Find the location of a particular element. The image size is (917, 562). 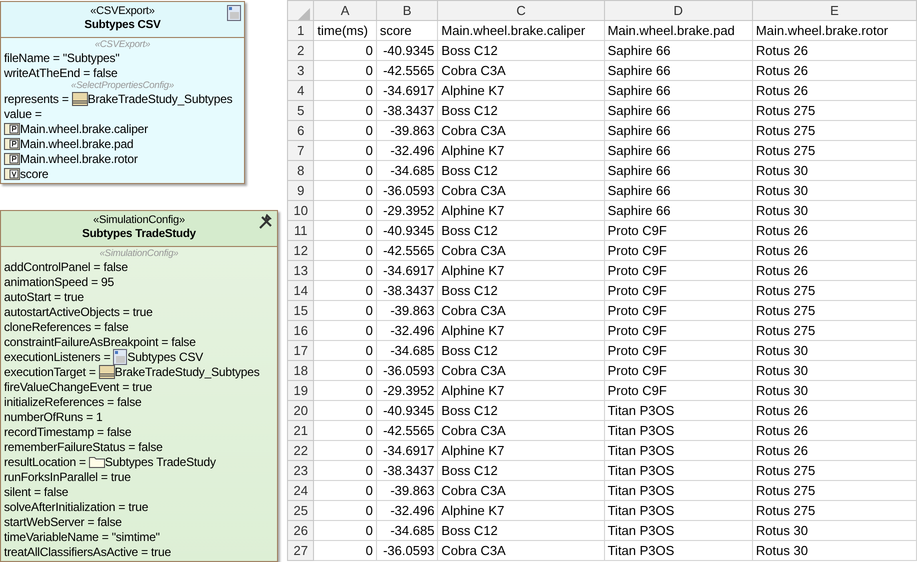

row-header: 16 is located at coordinates (301, 330).